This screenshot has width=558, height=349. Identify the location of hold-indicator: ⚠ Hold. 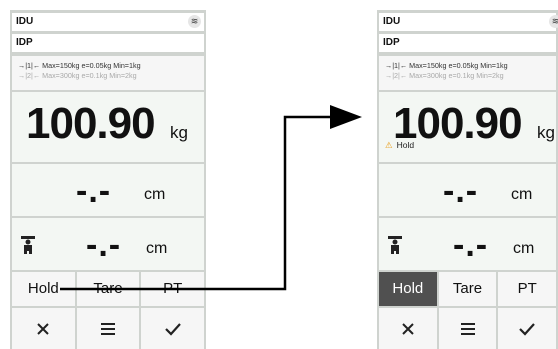
(399, 145).